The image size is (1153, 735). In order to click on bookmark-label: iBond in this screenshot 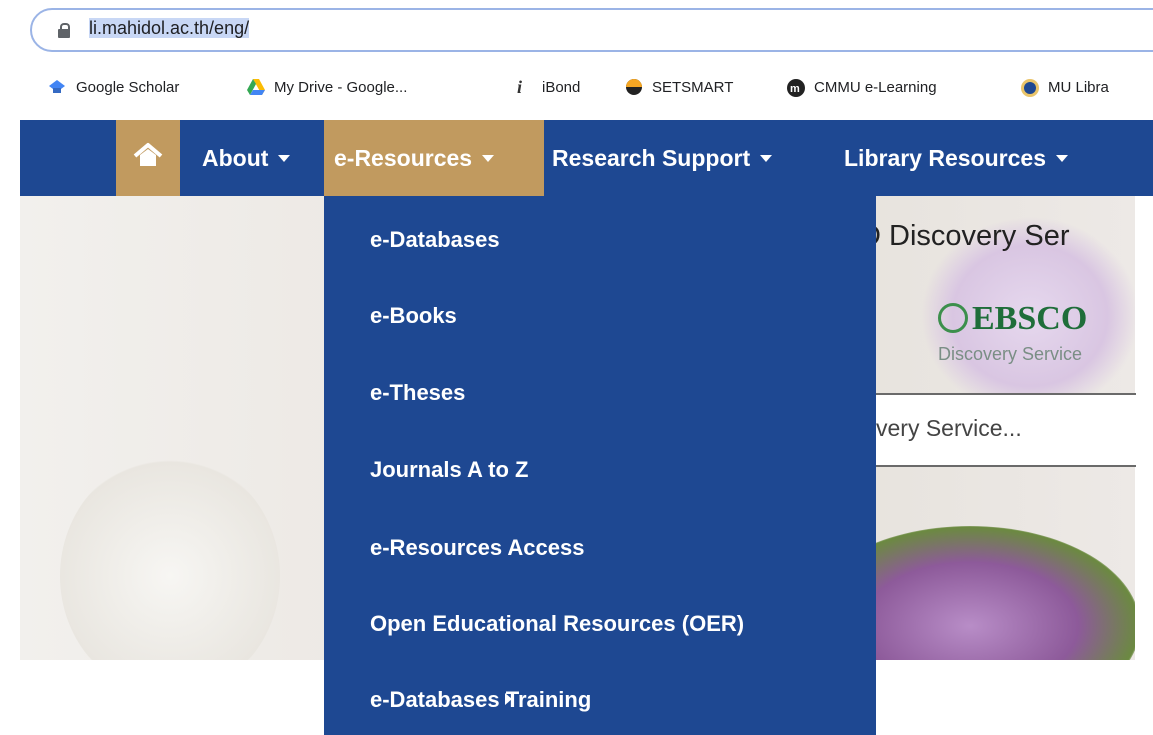, I will do `click(561, 87)`.